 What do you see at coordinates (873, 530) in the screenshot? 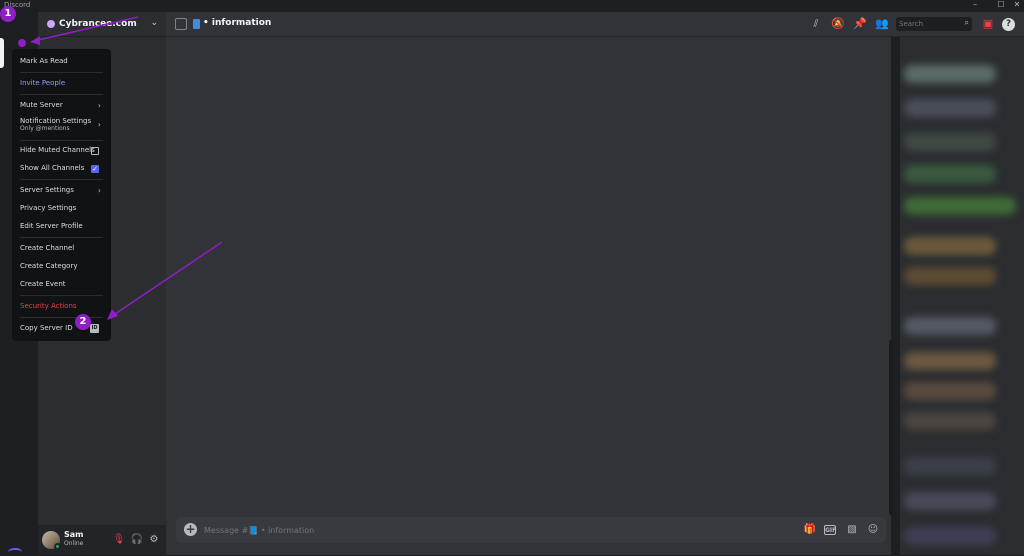
I see `emoji-icon: ☺` at bounding box center [873, 530].